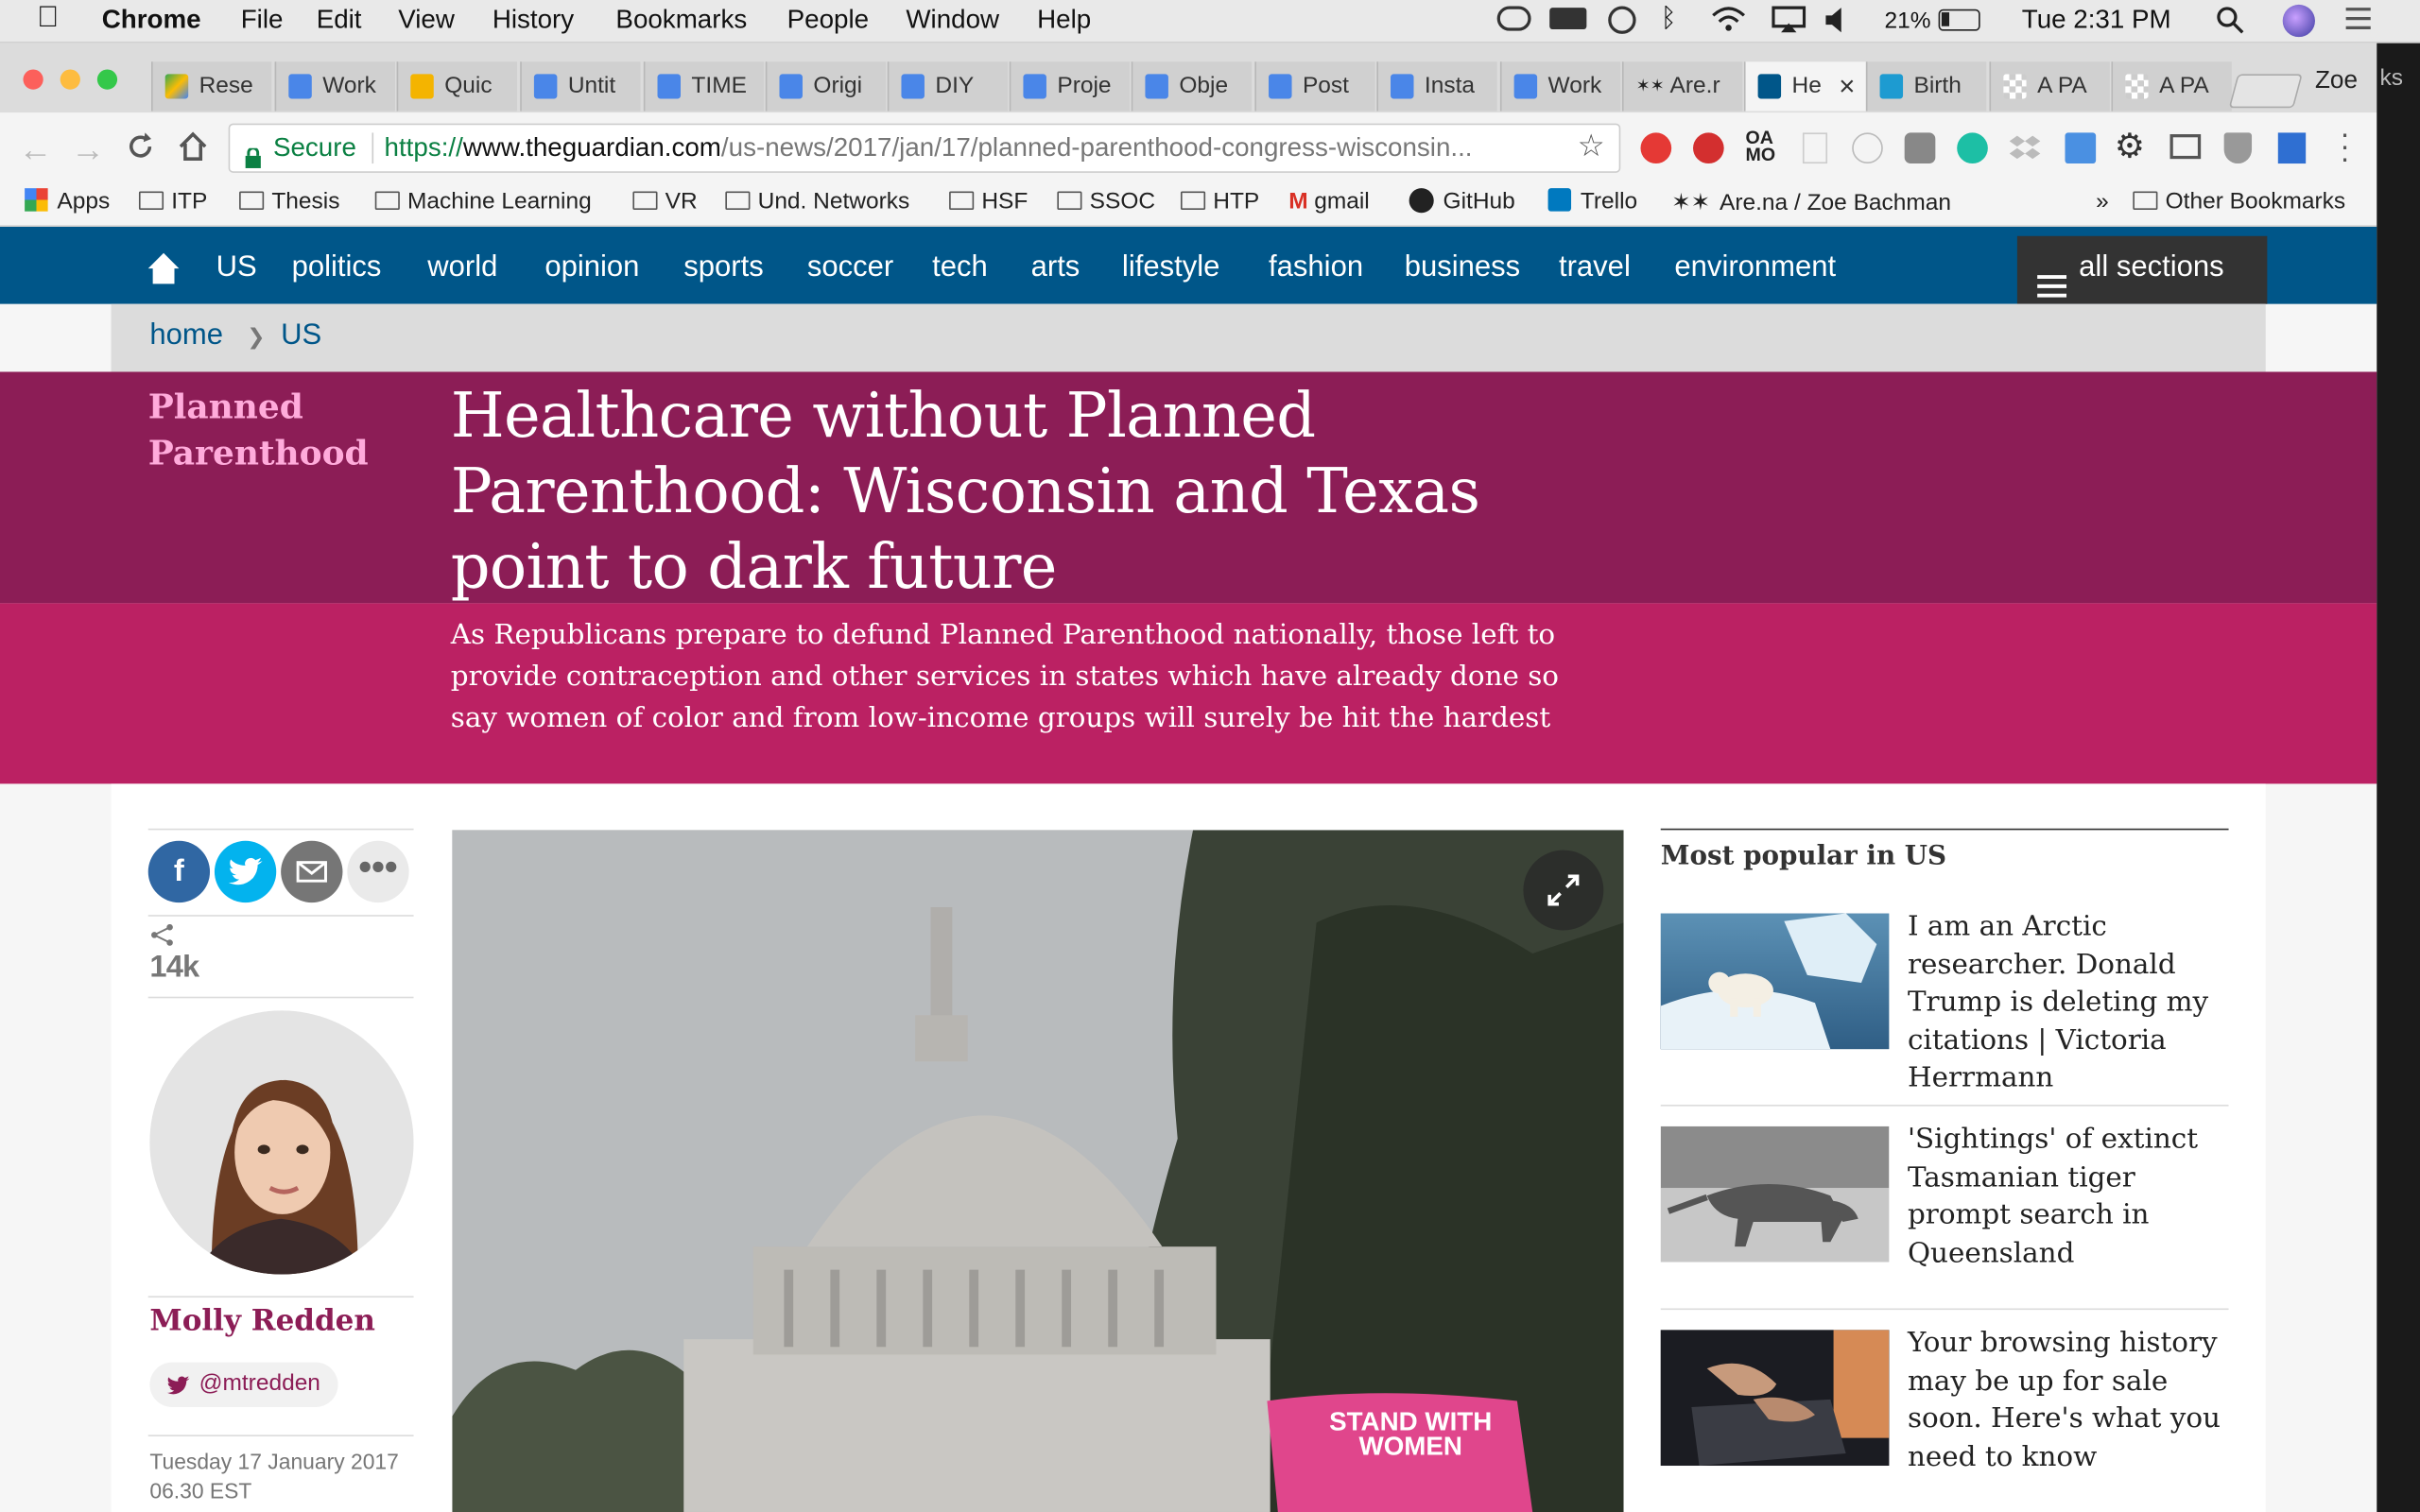 The height and width of the screenshot is (1512, 2420). Describe the element at coordinates (1055, 268) in the screenshot. I see `nav-arts: arts` at that location.